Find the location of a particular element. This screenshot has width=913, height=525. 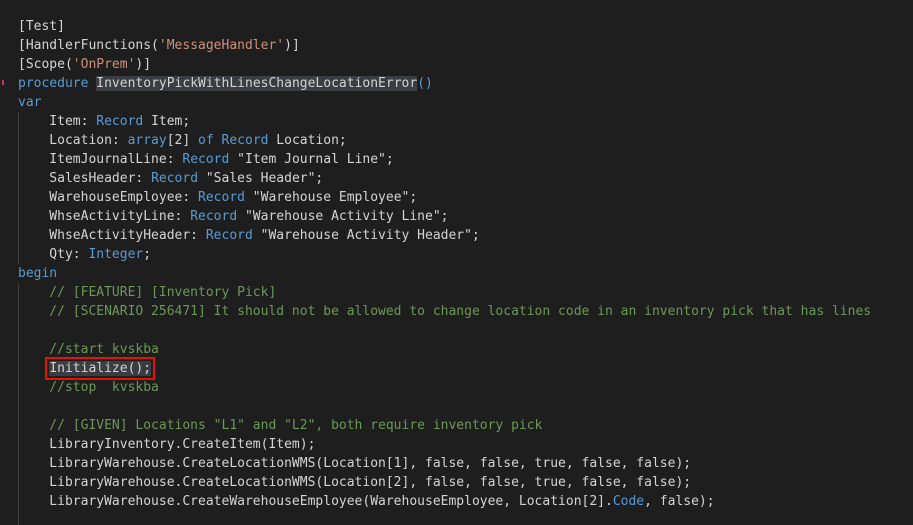

code-line: //start kvskba is located at coordinates (444, 349).